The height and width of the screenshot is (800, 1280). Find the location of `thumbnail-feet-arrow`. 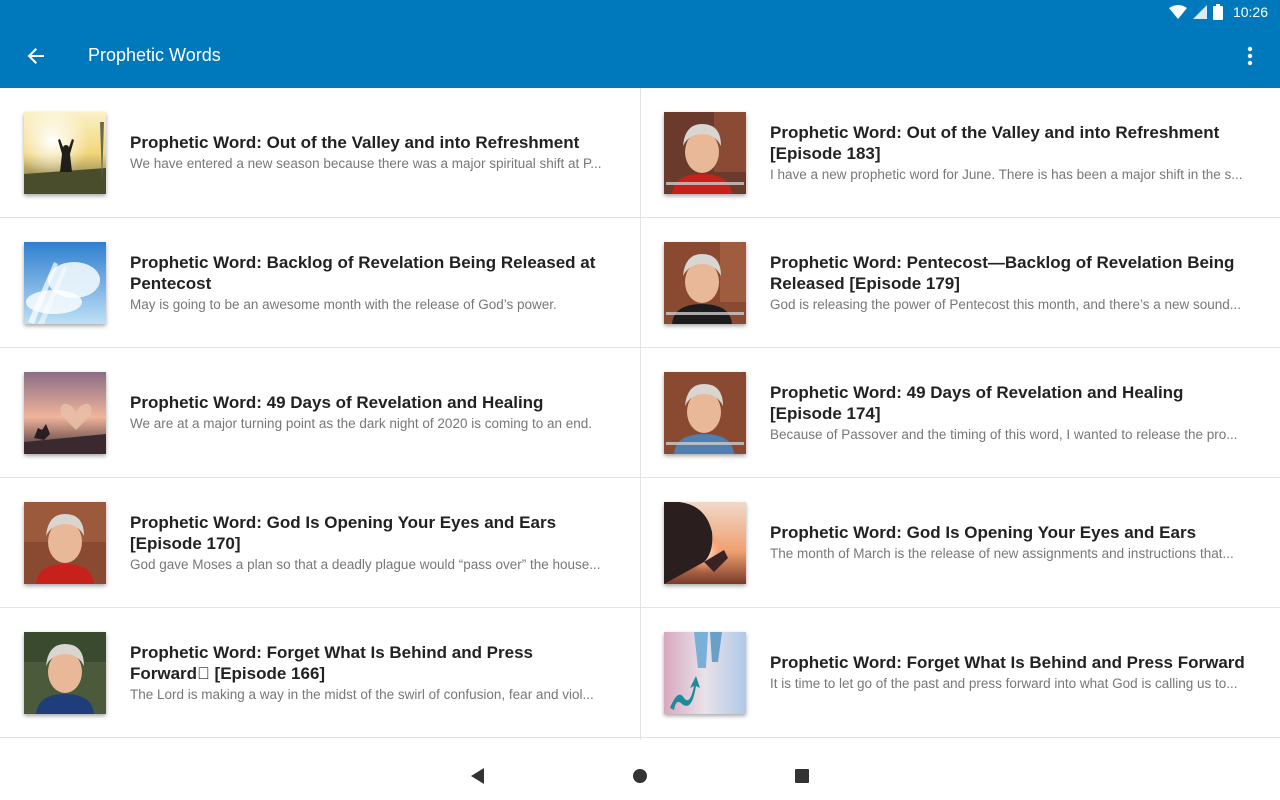

thumbnail-feet-arrow is located at coordinates (705, 673).